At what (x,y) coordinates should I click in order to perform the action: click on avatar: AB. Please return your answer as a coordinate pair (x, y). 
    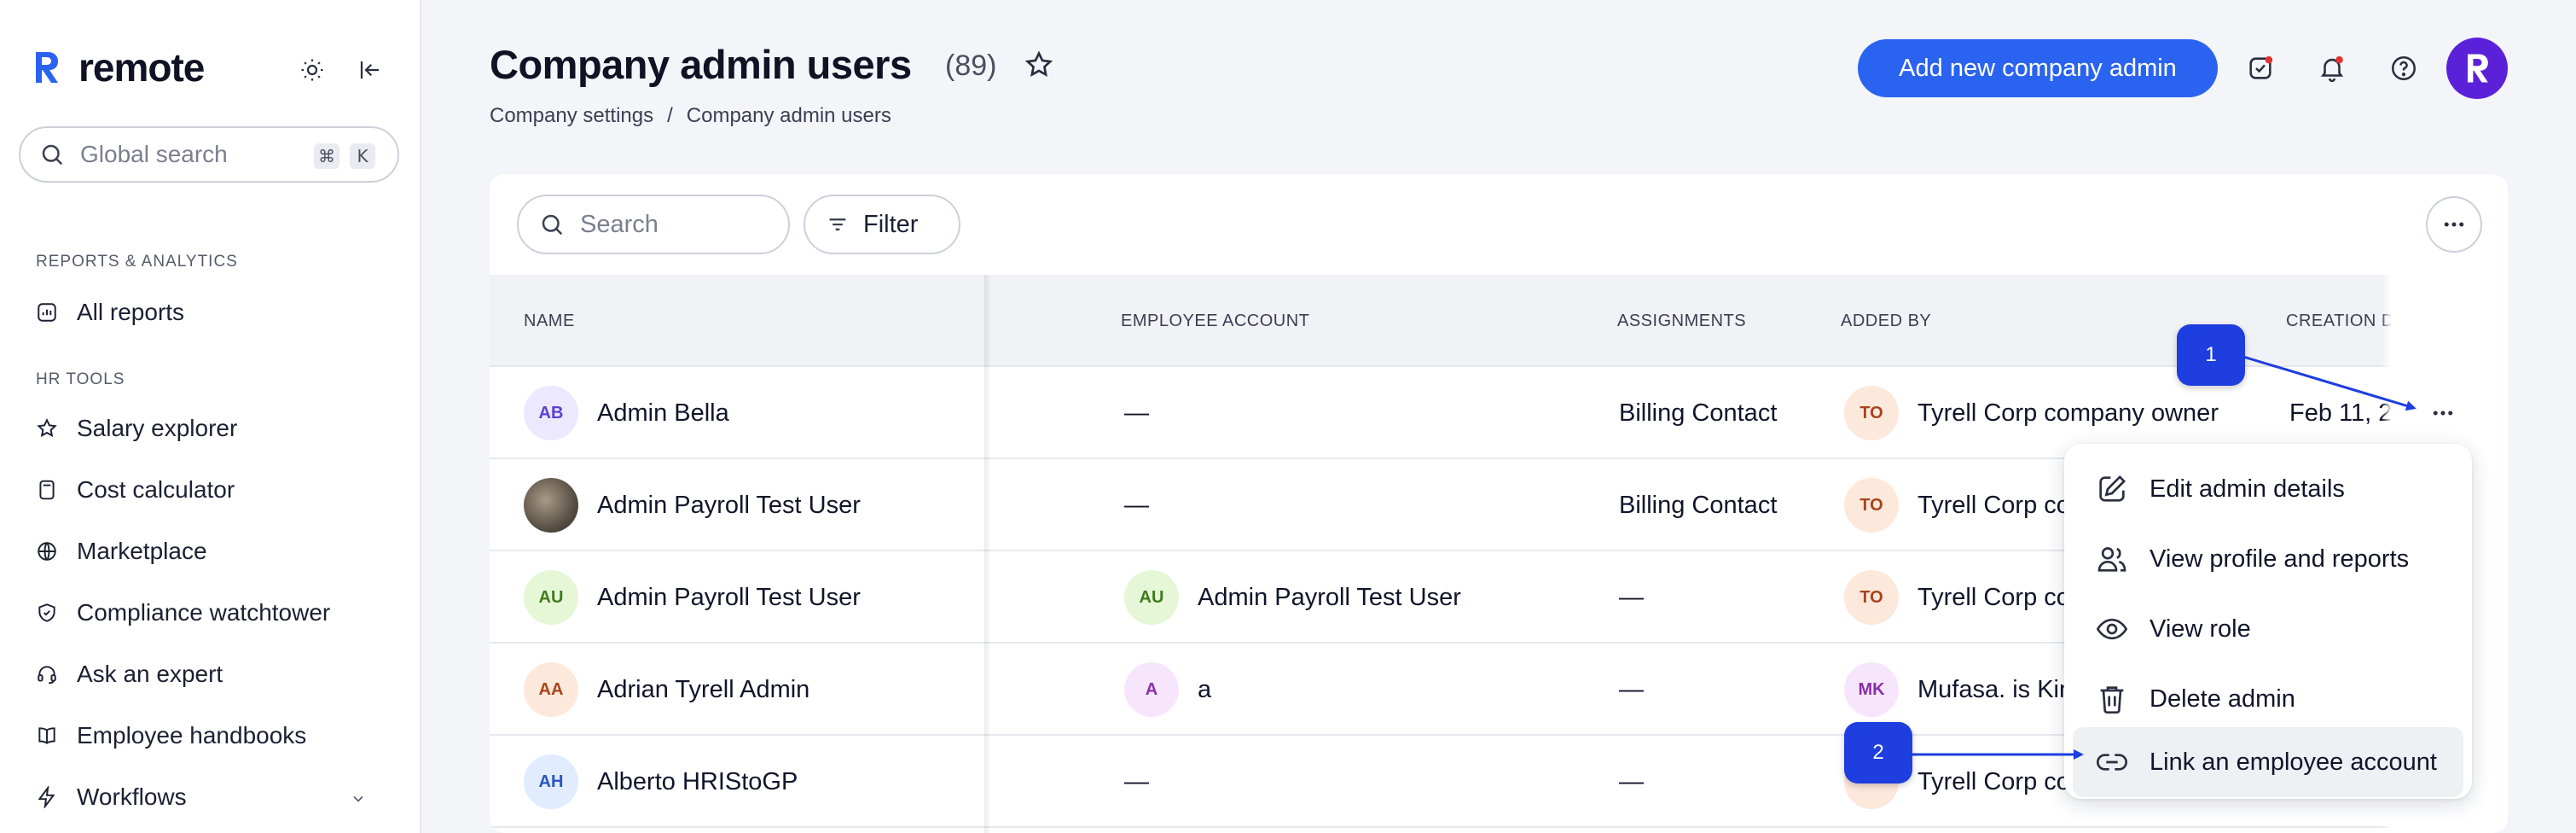
    Looking at the image, I should click on (551, 413).